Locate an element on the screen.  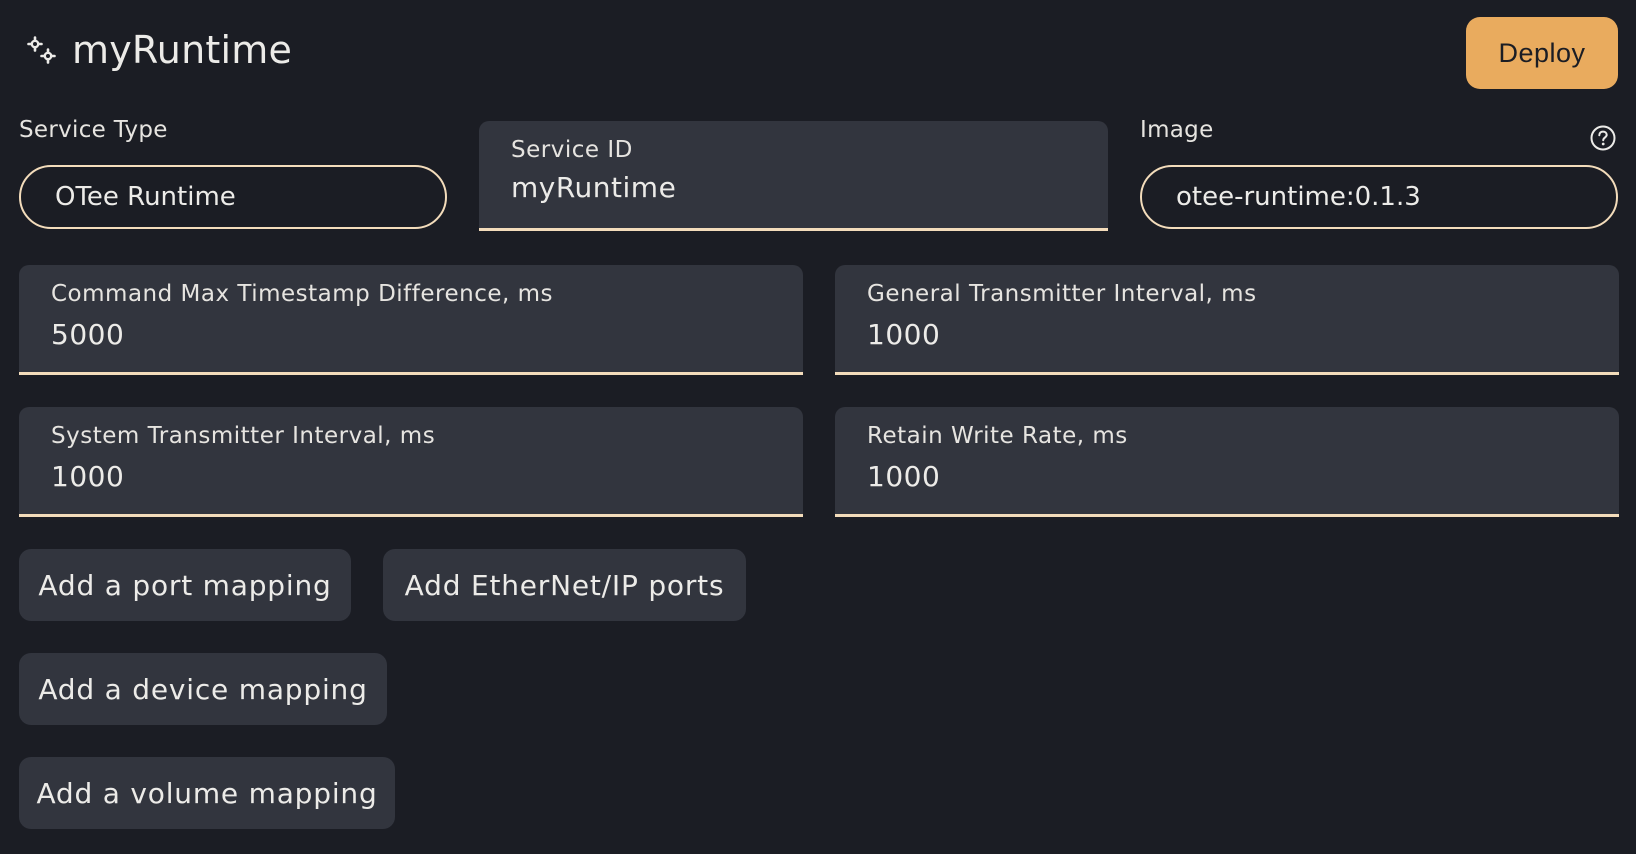
general-transmitter-interval-label: General Transmitter Interval, ms is located at coordinates (1062, 294).